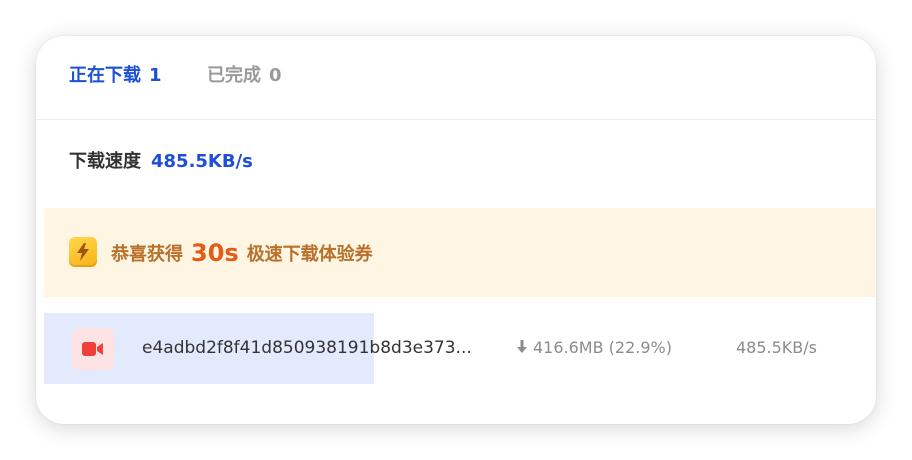 The width and height of the screenshot is (912, 460). Describe the element at coordinates (776, 347) in the screenshot. I see `download-file-speed: 485.5KB/s` at that location.